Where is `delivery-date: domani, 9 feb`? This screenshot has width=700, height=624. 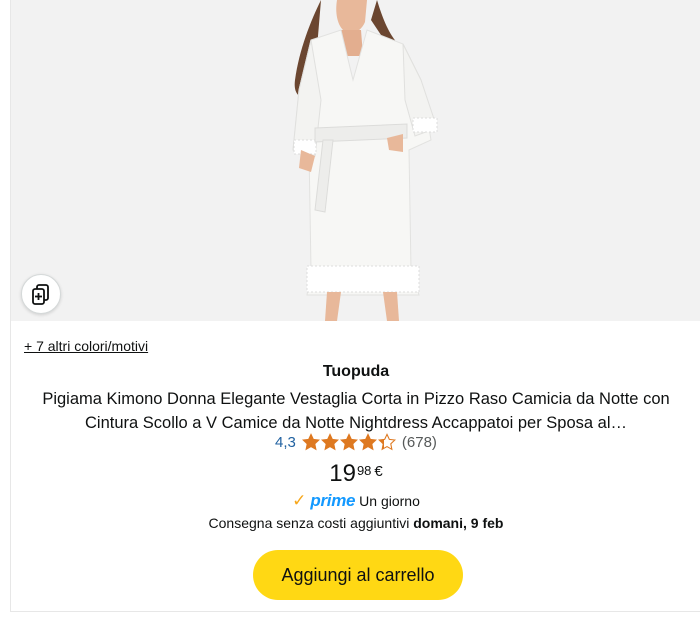 delivery-date: domani, 9 feb is located at coordinates (458, 523).